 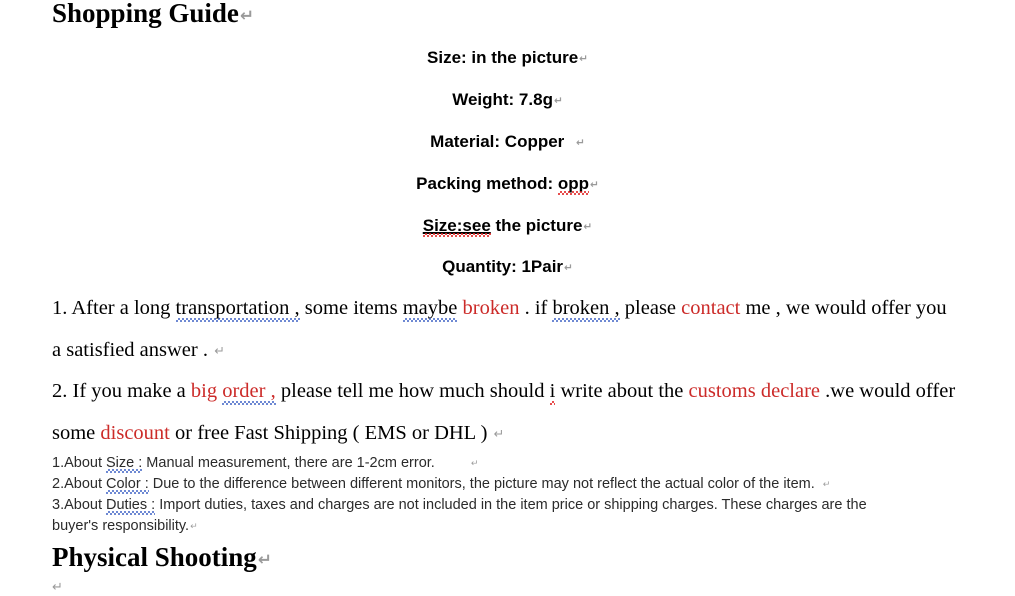 What do you see at coordinates (491, 308) in the screenshot?
I see `p1-highlight-broken: broken` at bounding box center [491, 308].